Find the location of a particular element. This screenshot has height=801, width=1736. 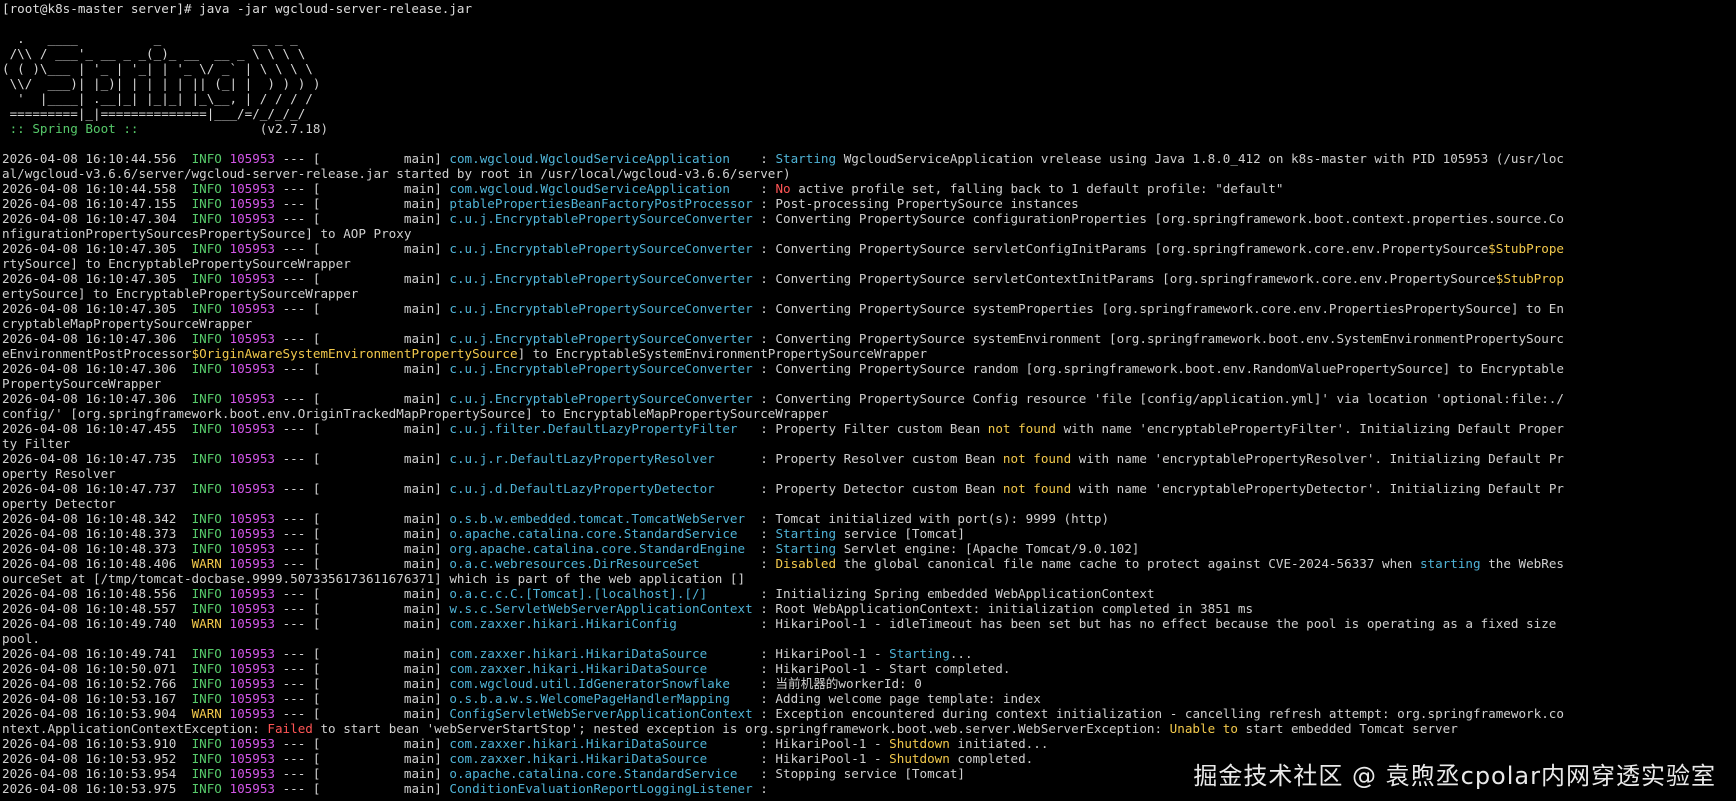

log-message: starting is located at coordinates (1450, 563).